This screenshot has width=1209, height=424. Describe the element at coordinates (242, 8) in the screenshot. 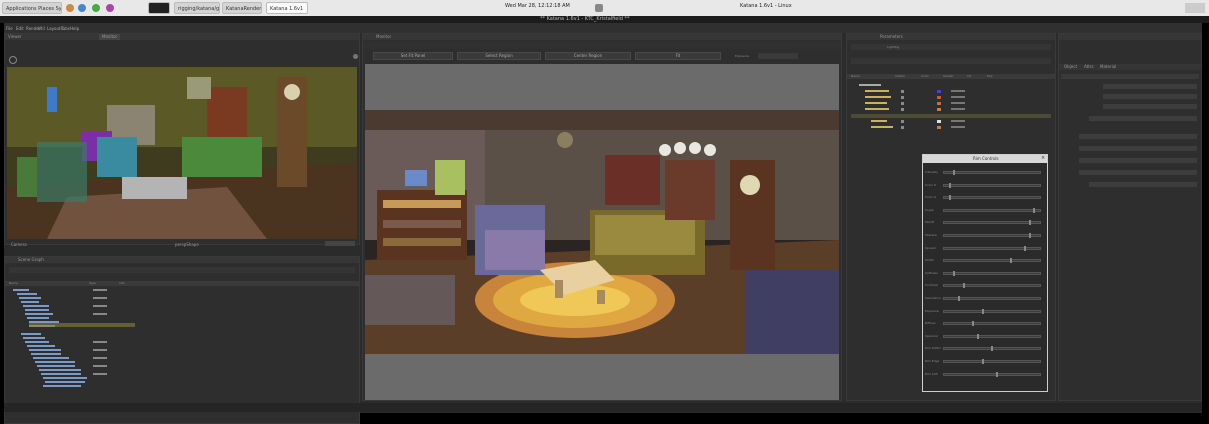

I see `os-tab-render: KatanaRender` at that location.